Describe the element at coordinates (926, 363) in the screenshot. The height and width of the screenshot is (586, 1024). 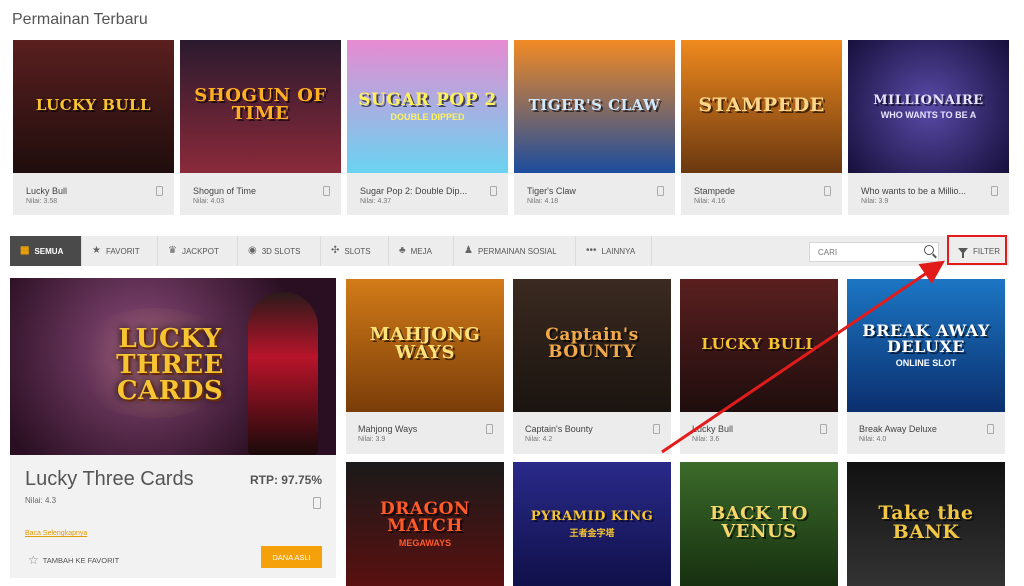
I see `game-art-subtitle: ONLINE SLOT` at that location.